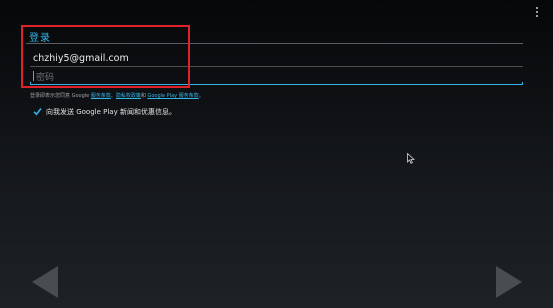 The image size is (553, 308). What do you see at coordinates (509, 282) in the screenshot?
I see `forward-arrow-icon` at bounding box center [509, 282].